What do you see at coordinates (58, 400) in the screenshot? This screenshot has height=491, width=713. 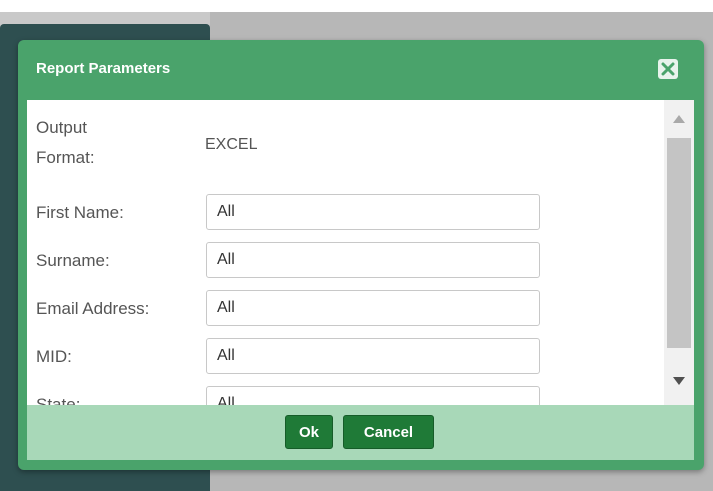 I see `state-label: State:` at bounding box center [58, 400].